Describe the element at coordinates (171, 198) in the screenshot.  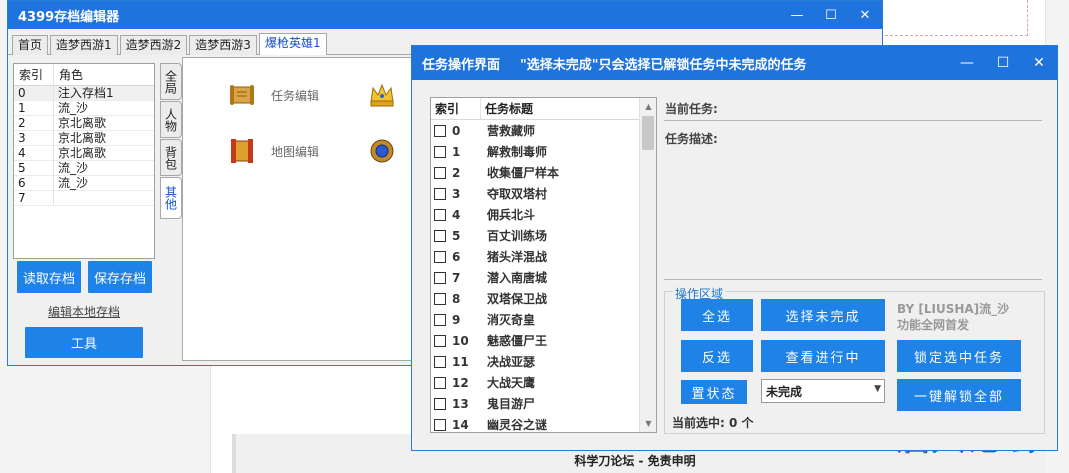
I see `vtab-other: 其他` at that location.